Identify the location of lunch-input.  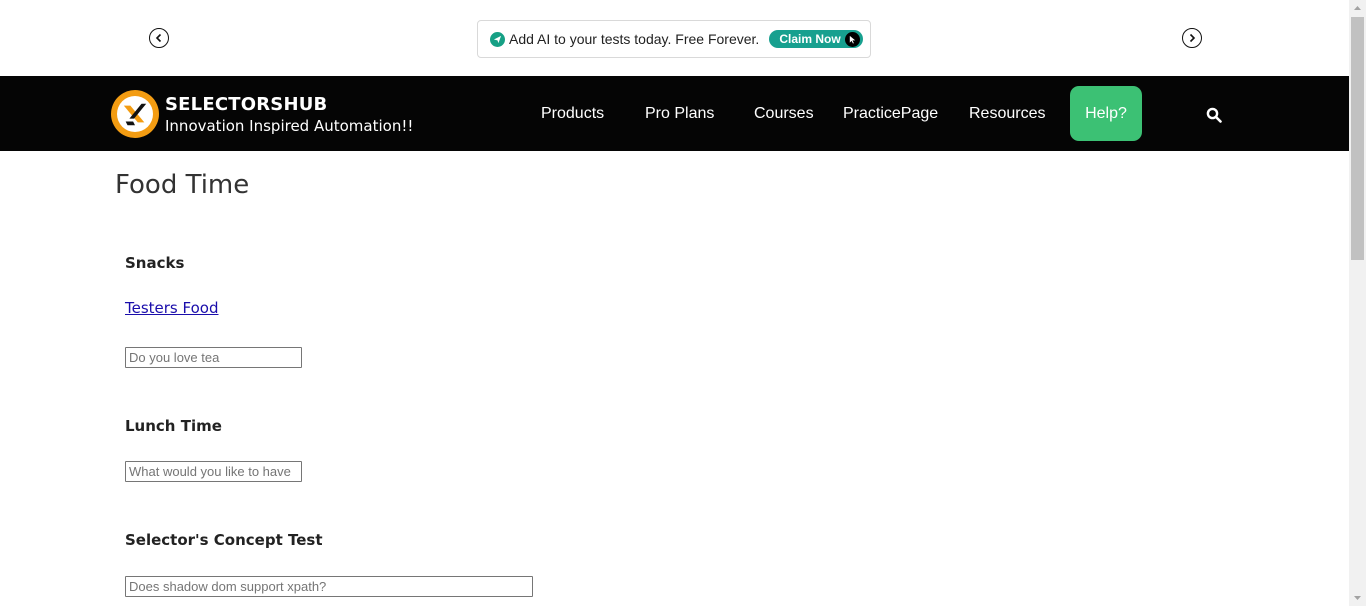
(213, 471).